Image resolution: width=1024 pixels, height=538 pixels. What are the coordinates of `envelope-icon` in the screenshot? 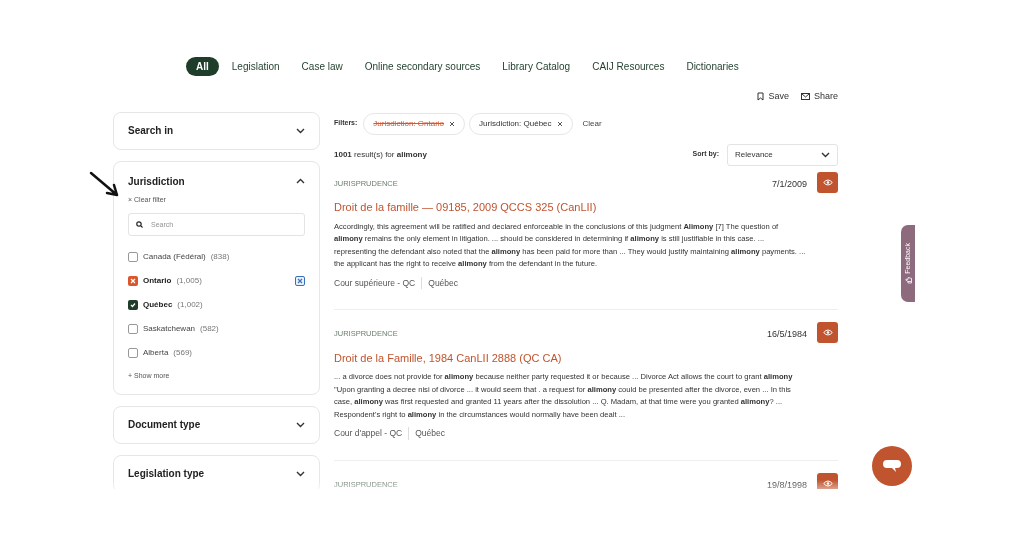 It's located at (805, 97).